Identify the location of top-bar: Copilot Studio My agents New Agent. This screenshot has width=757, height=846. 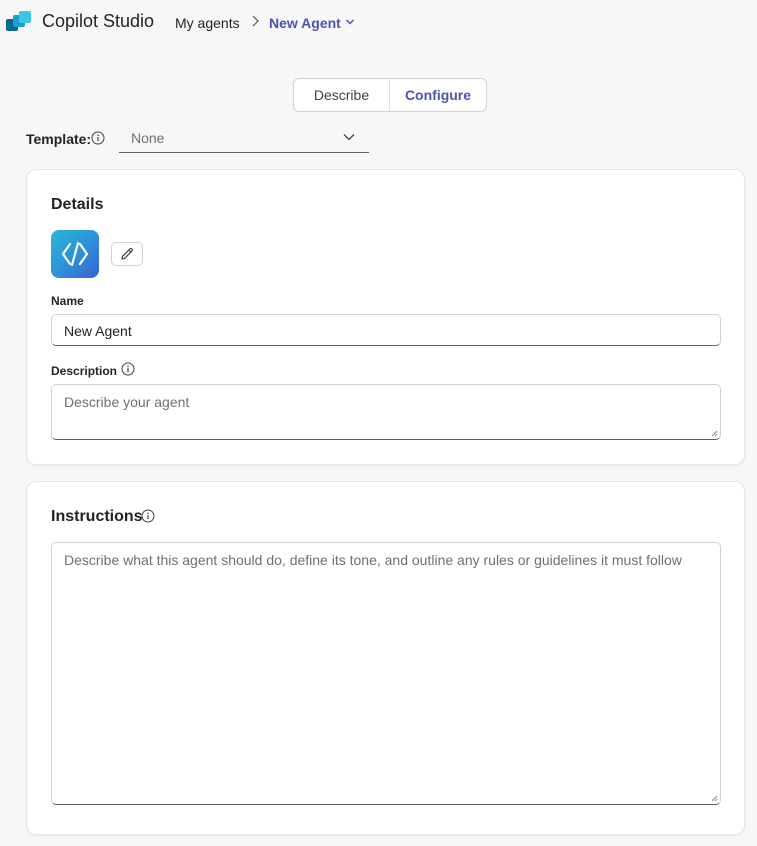
(378, 22).